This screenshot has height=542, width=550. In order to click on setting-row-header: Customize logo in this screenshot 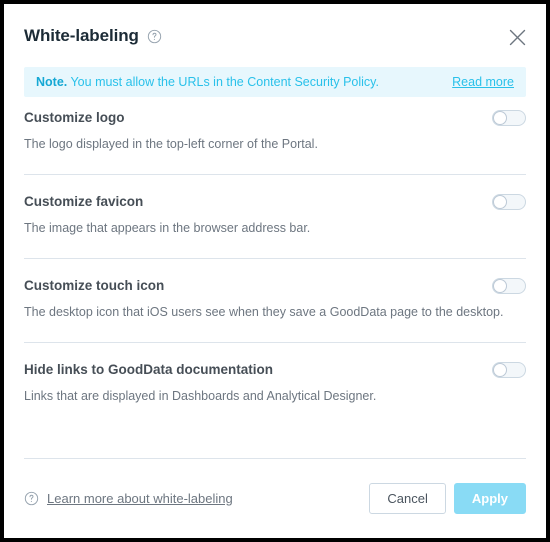, I will do `click(275, 117)`.